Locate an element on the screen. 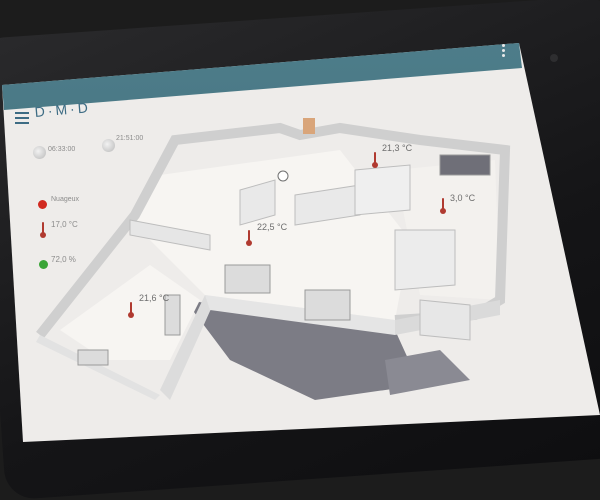 The height and width of the screenshot is (500, 600). sunrise-icon is located at coordinates (39, 152).